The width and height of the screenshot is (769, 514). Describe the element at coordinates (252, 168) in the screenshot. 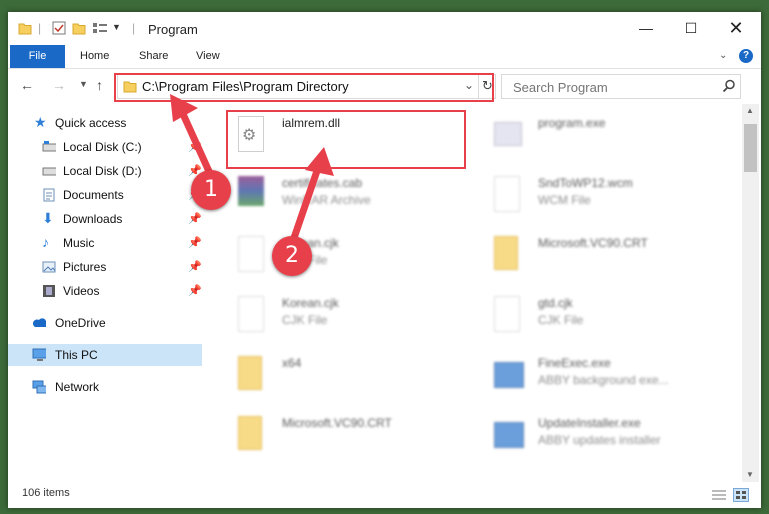

I see `annotation-arrows` at that location.